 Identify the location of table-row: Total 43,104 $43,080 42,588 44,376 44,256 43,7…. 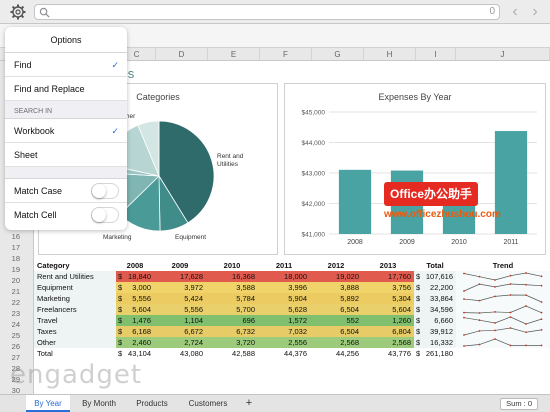
(292, 353).